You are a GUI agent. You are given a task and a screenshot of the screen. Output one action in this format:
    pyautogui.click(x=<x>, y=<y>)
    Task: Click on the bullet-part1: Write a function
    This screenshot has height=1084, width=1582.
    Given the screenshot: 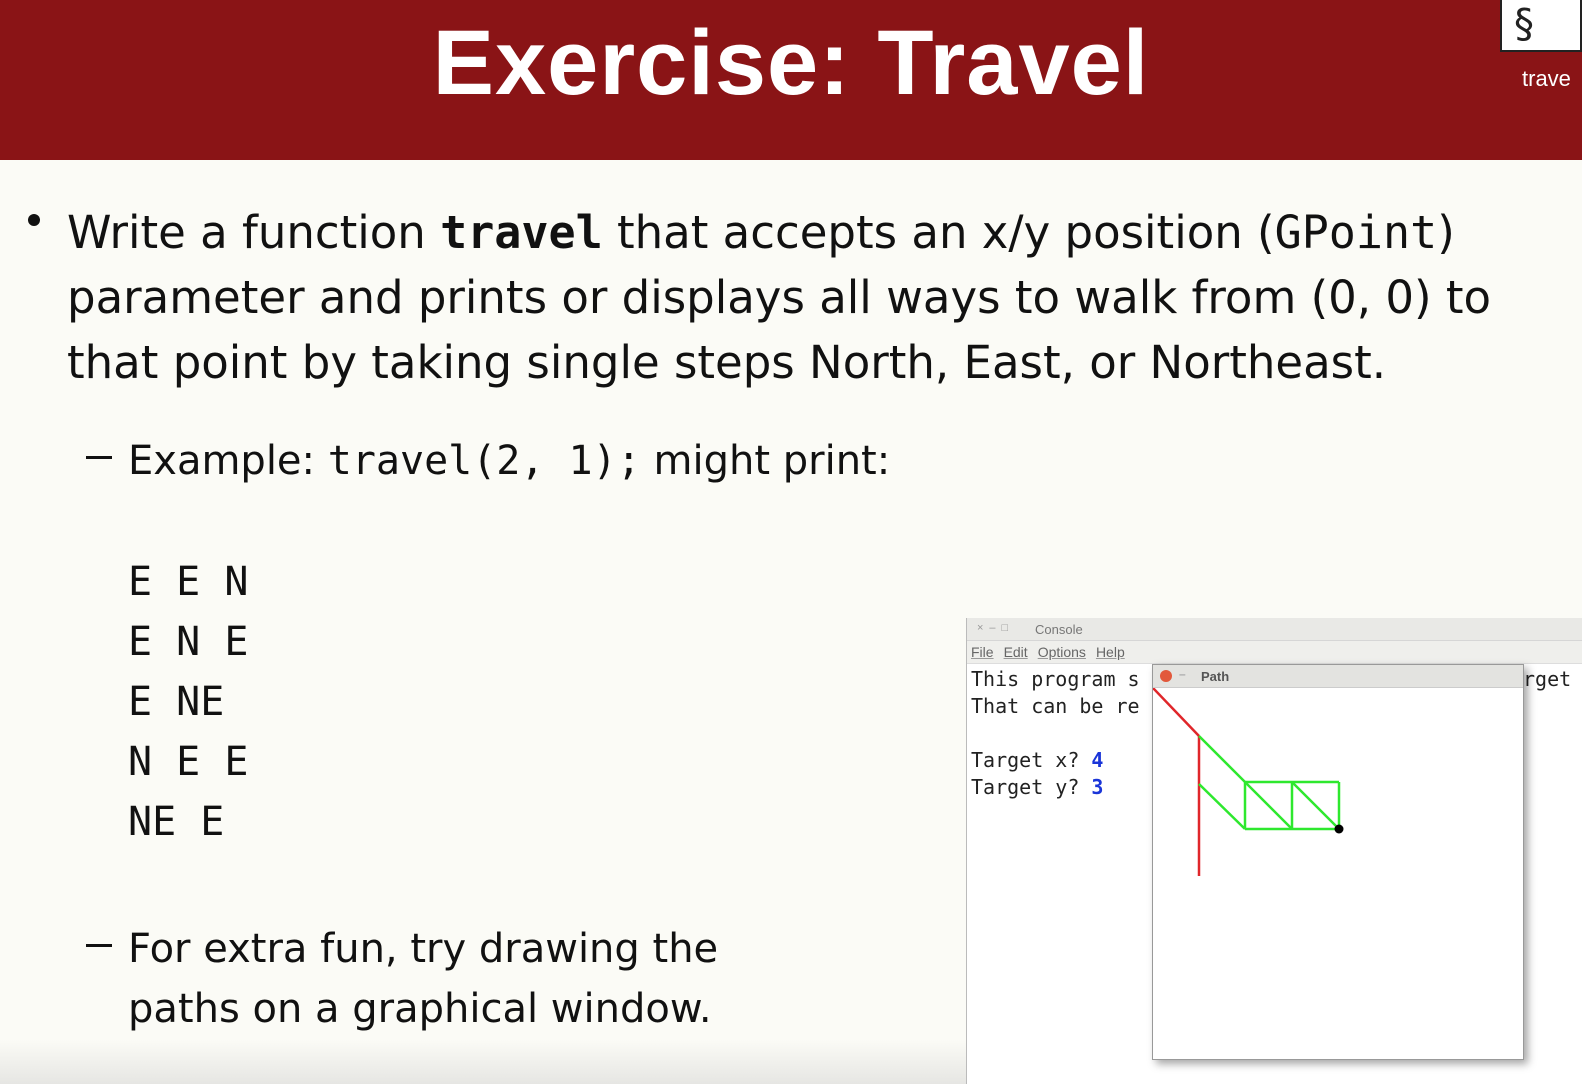 What is the action you would take?
    pyautogui.click(x=254, y=232)
    